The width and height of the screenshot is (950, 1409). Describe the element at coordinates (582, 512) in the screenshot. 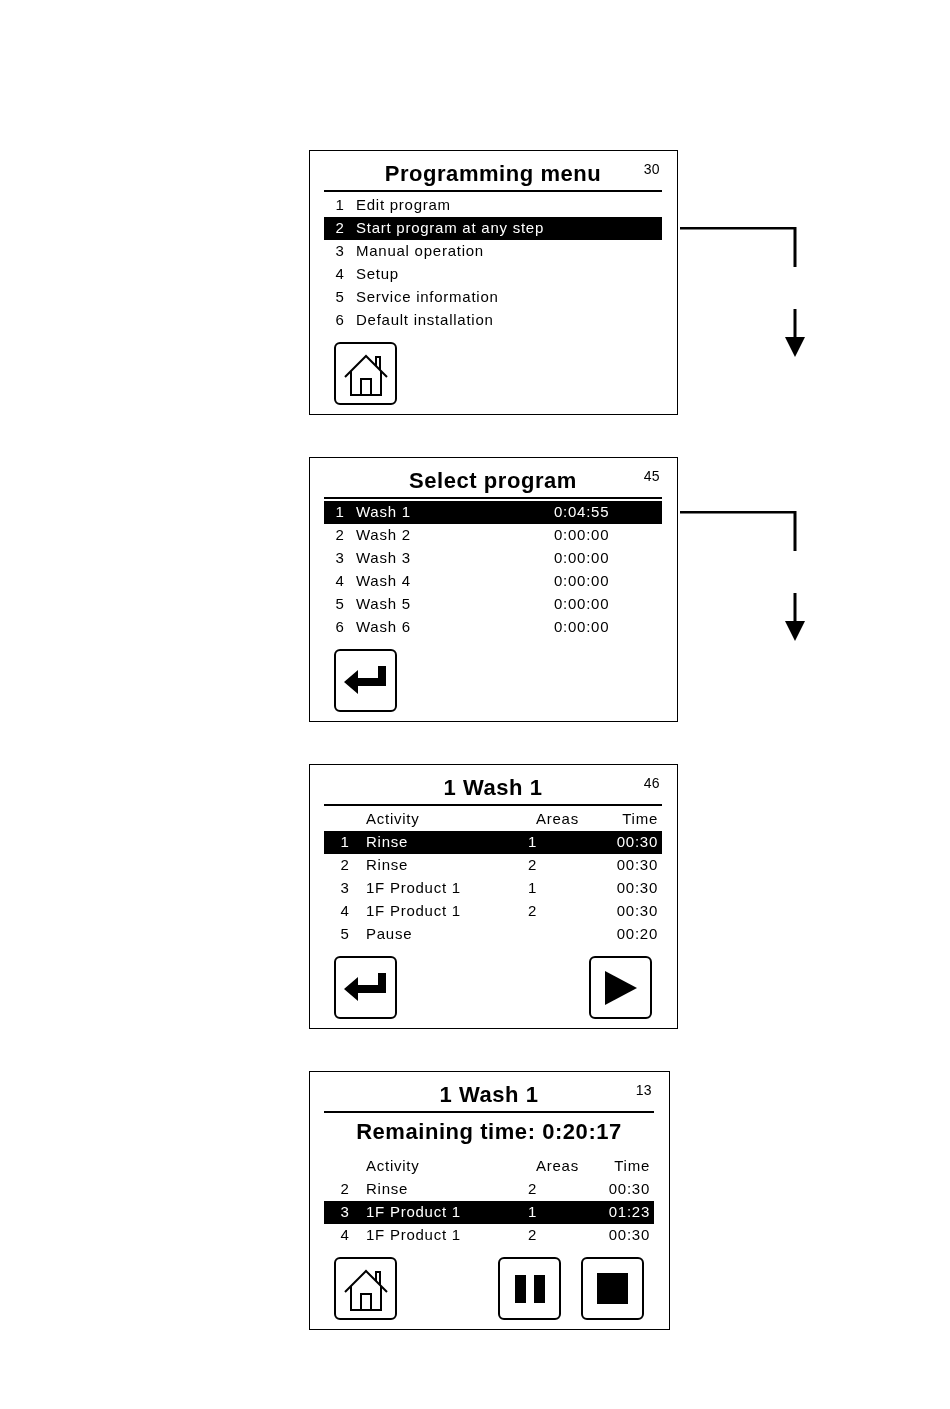

I see `row-cell-text: 0:04:55` at that location.